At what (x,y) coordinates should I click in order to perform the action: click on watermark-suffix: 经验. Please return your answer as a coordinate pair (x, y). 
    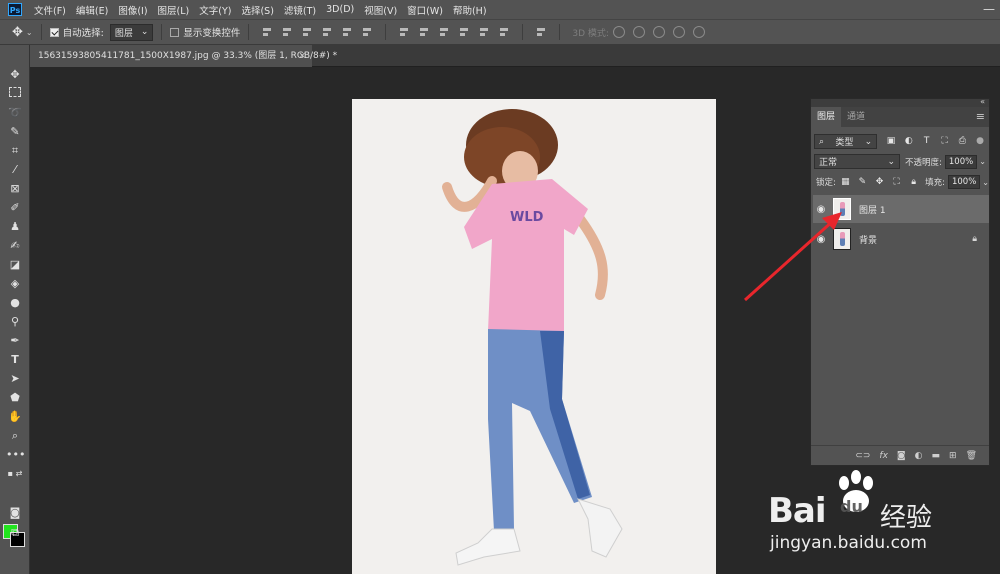
    Looking at the image, I should click on (906, 518).